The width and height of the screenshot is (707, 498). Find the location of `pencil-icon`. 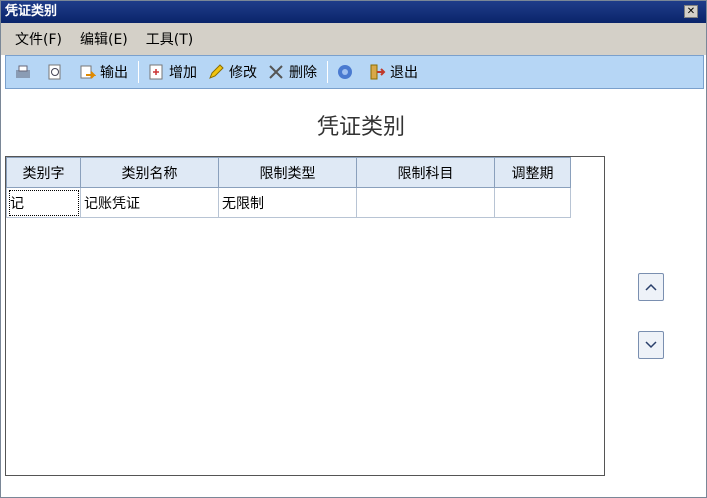

pencil-icon is located at coordinates (216, 72).